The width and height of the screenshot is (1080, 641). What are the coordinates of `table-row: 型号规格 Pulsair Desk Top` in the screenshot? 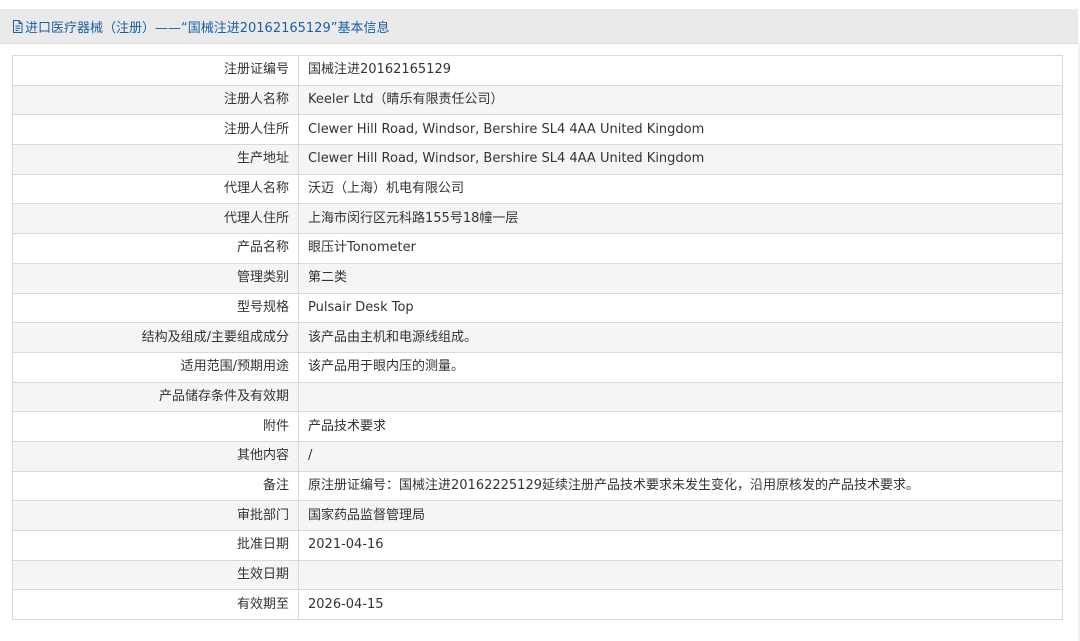 It's located at (537, 308).